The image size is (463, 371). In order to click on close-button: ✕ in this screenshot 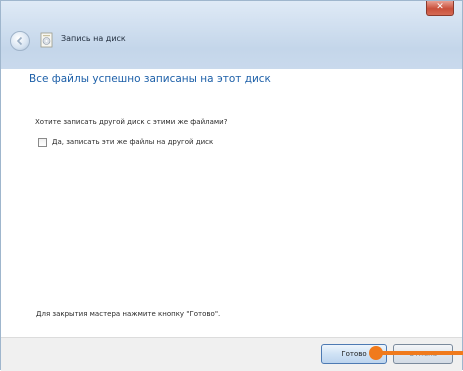, I will do `click(440, 8)`.